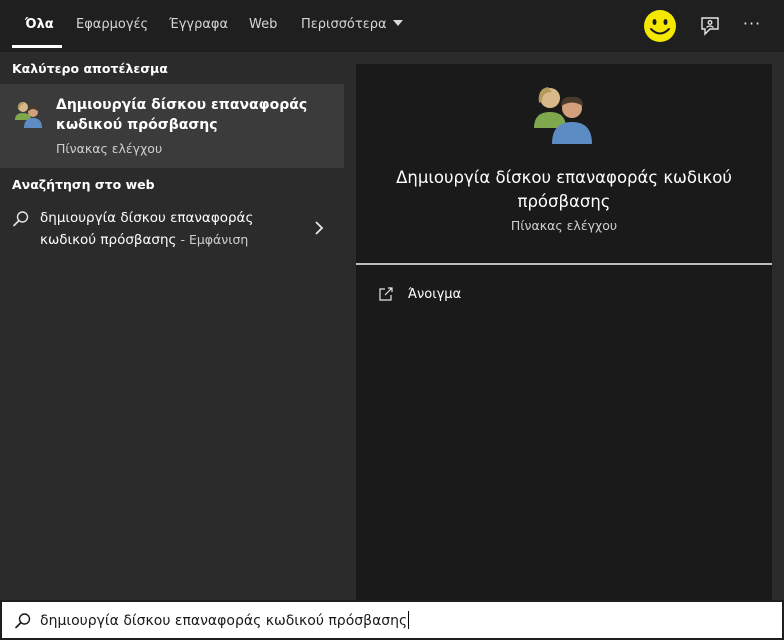 Image resolution: width=784 pixels, height=640 pixels. Describe the element at coordinates (37, 46) in the screenshot. I see `tab-active-indicator` at that location.